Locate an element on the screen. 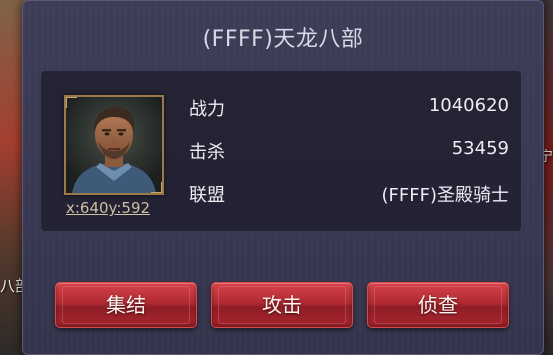 The height and width of the screenshot is (355, 553). alliance-value: (FFFF)圣殿骑士 is located at coordinates (445, 195).